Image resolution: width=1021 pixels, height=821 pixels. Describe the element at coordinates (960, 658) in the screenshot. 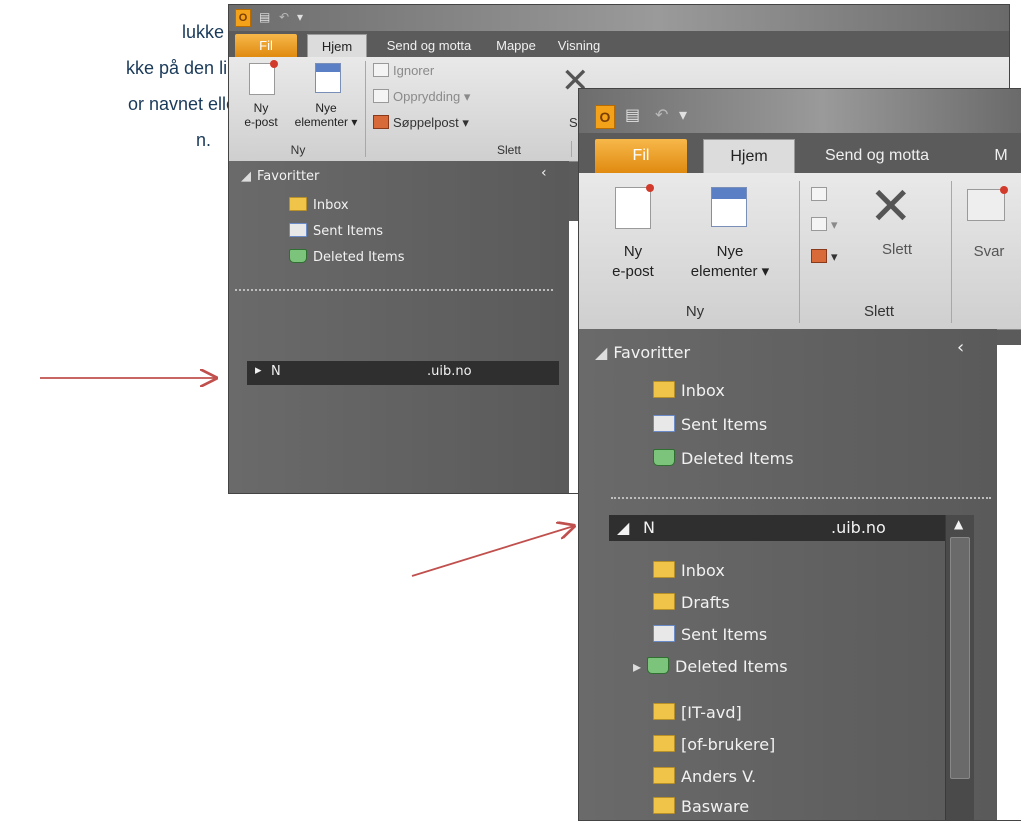

I see `scrollbar-thumb` at that location.